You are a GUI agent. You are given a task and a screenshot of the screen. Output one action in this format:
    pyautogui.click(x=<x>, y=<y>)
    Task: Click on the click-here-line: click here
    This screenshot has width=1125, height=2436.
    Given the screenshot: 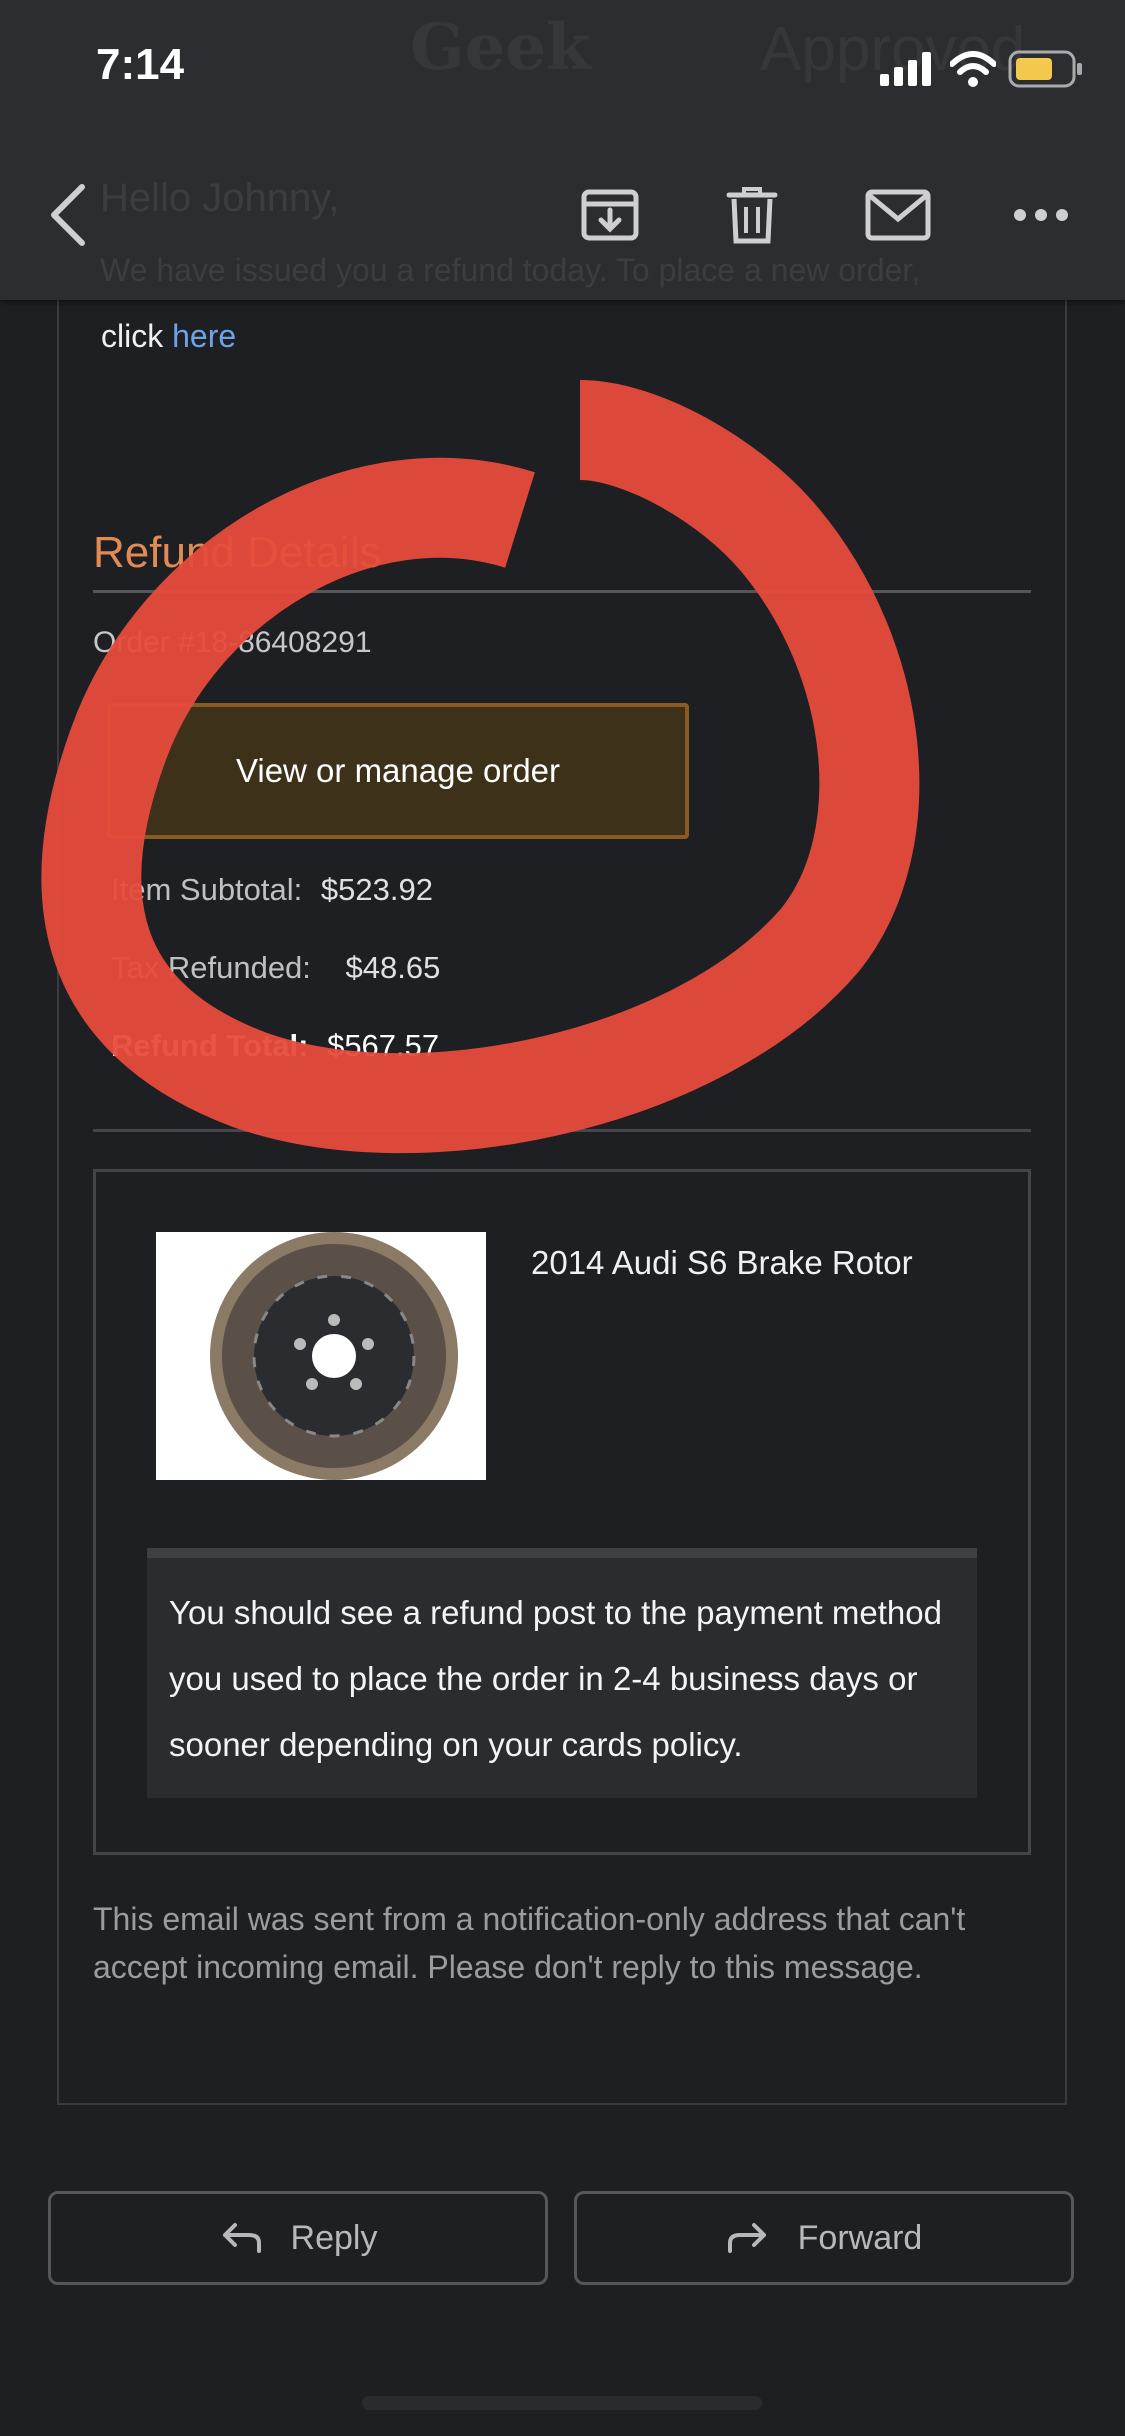 What is the action you would take?
    pyautogui.click(x=168, y=336)
    